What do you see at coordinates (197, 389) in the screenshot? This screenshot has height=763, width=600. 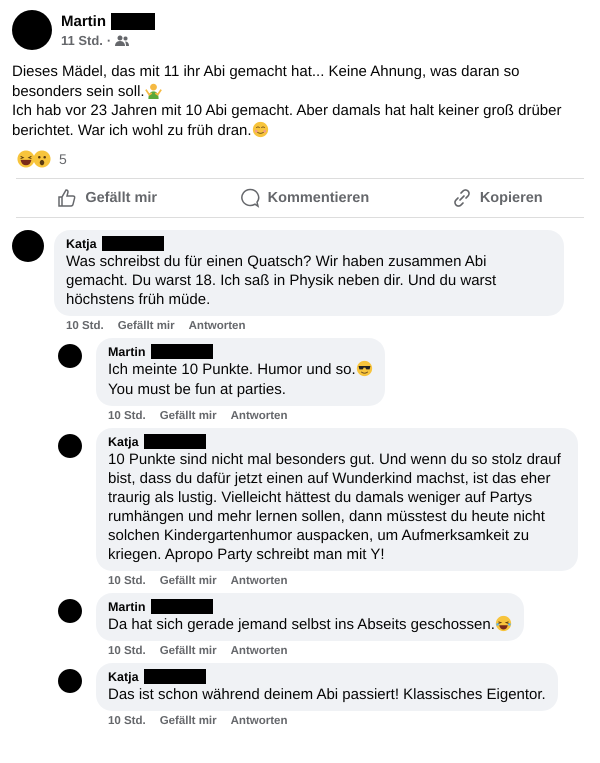 I see `comment-text: You must be fun at parties.` at bounding box center [197, 389].